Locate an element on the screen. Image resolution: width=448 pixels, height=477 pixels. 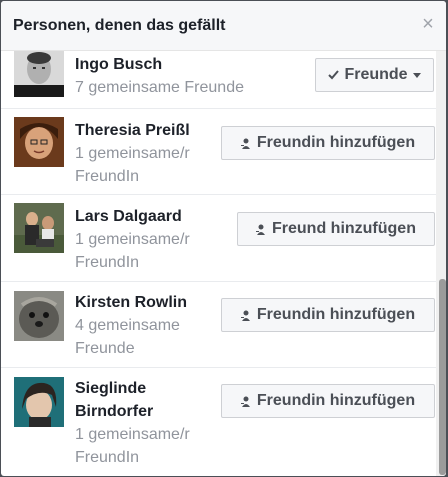
friends-button-label: Freunde is located at coordinates (376, 74).